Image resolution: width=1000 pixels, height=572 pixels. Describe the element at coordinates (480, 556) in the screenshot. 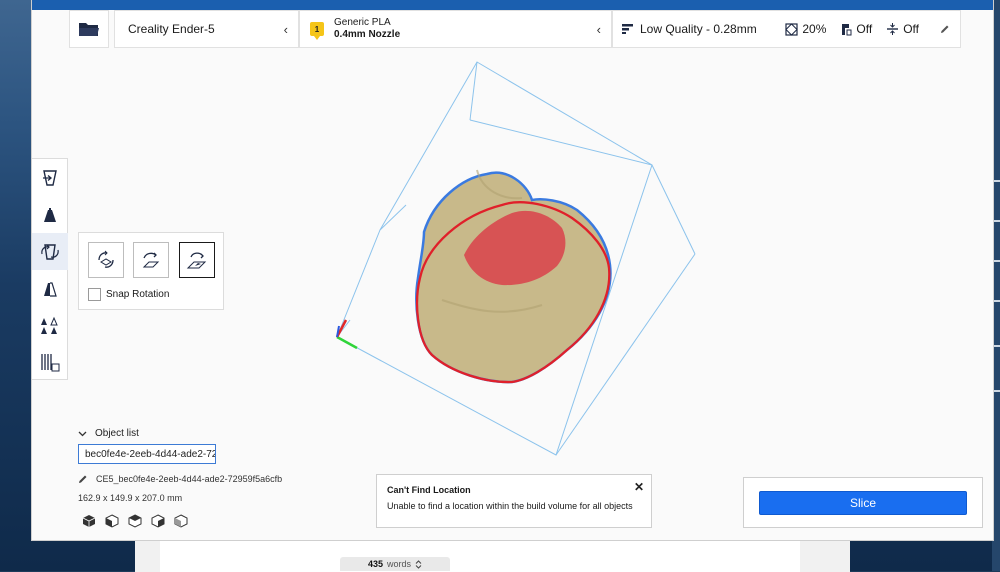

I see `background-document-page` at that location.